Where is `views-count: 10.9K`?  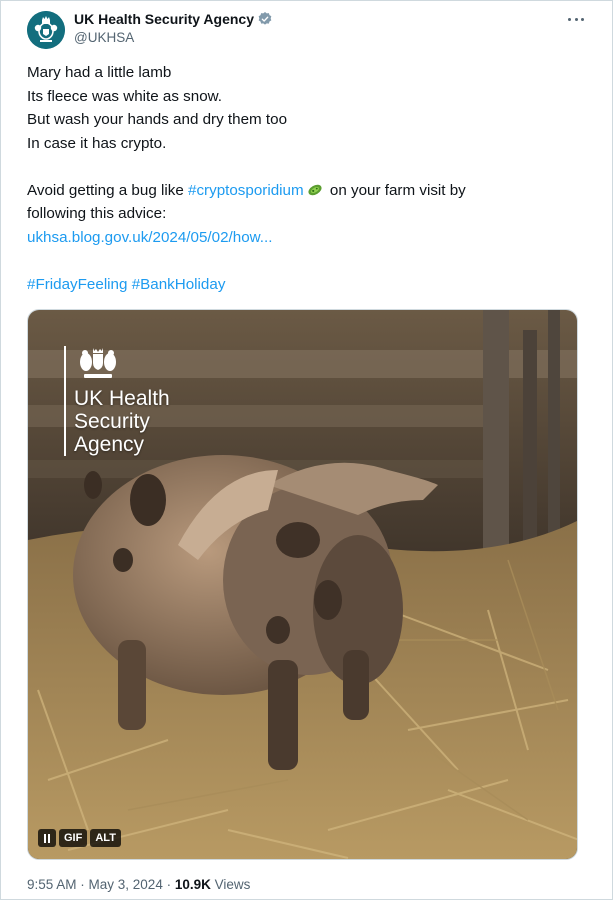 views-count: 10.9K is located at coordinates (192, 884).